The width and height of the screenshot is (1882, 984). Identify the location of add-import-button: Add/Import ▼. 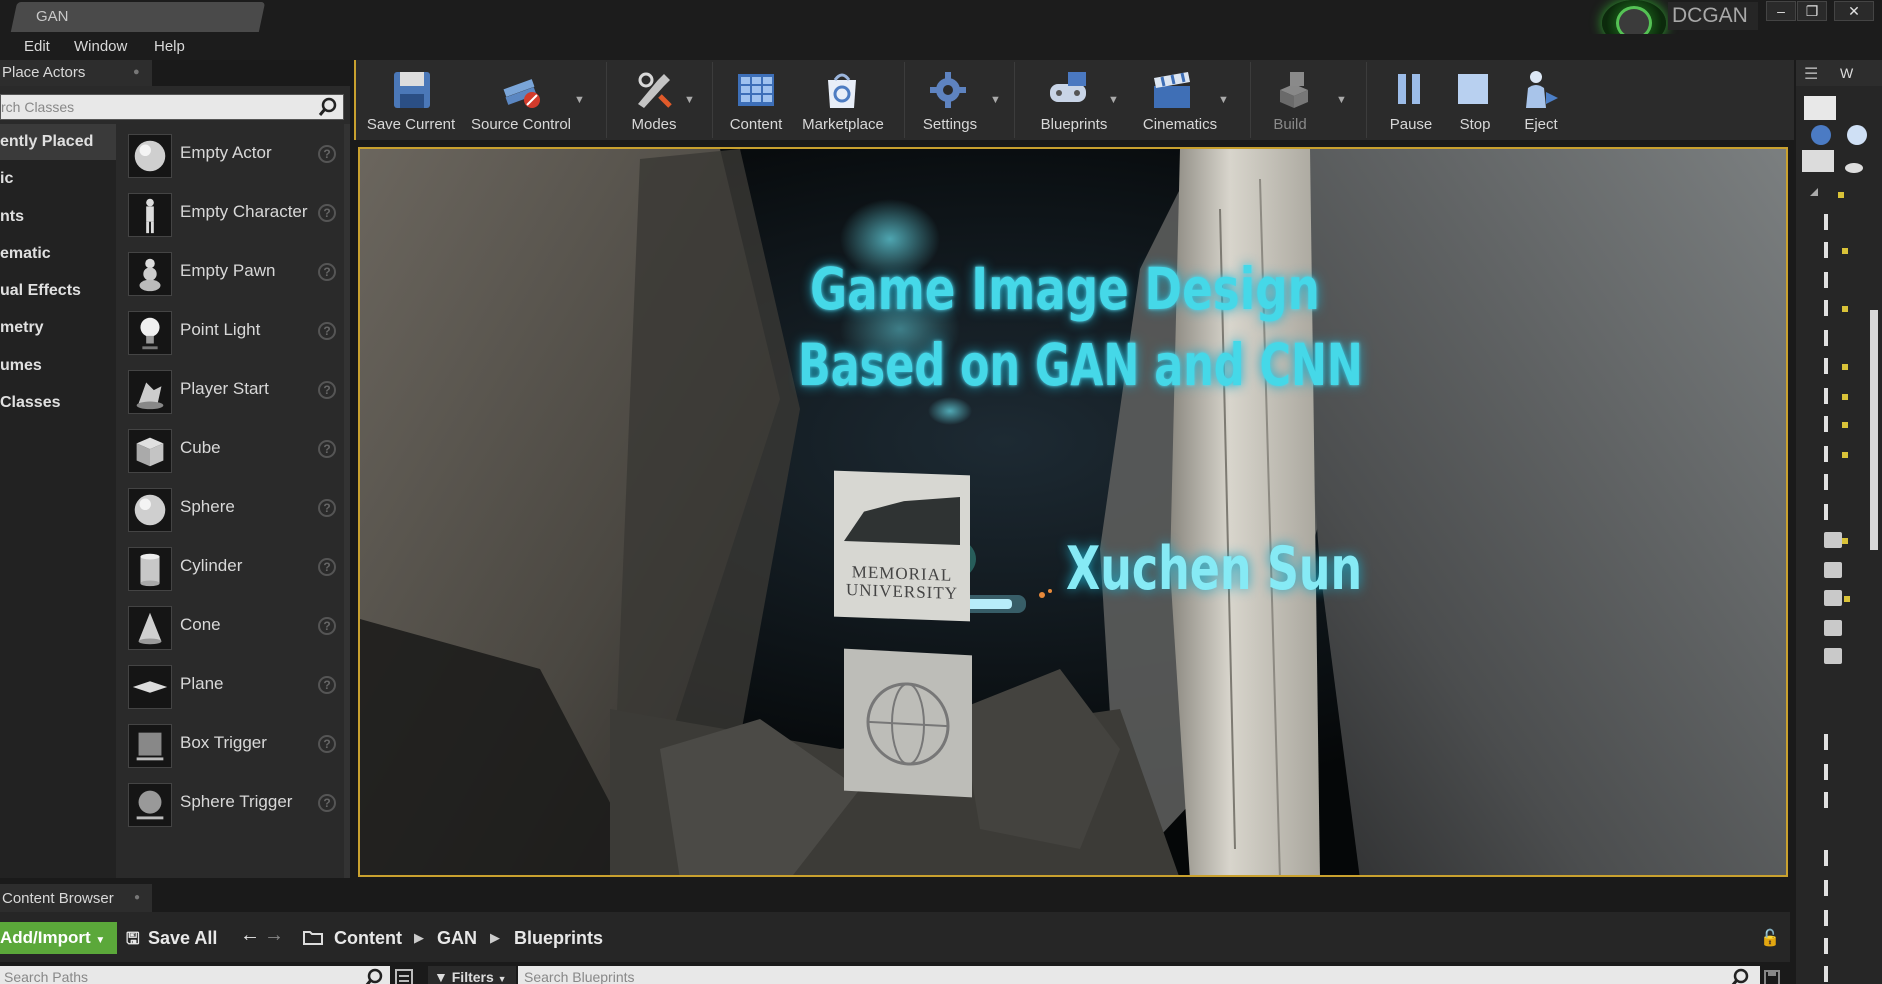
(58, 938).